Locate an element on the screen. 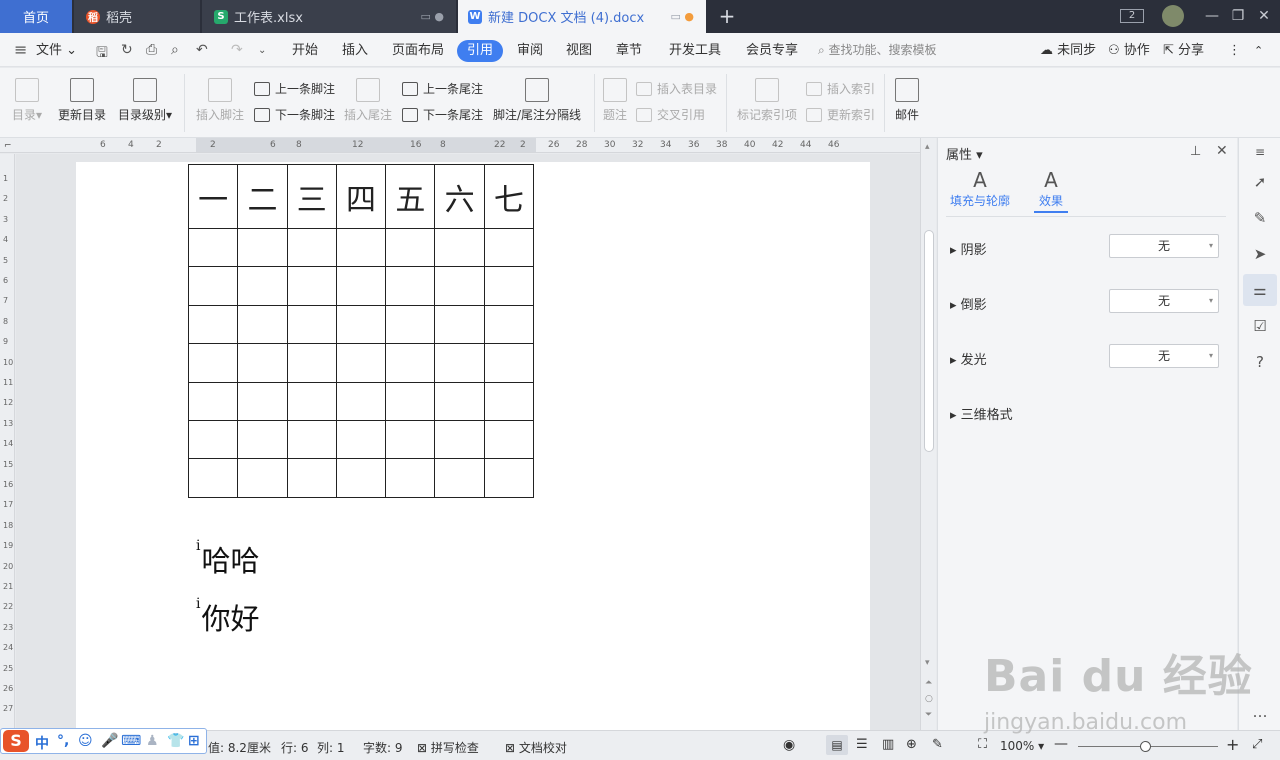 Image resolution: width=1280 pixels, height=760 pixels. scroll-up-icon: ▴ is located at coordinates (927, 147).